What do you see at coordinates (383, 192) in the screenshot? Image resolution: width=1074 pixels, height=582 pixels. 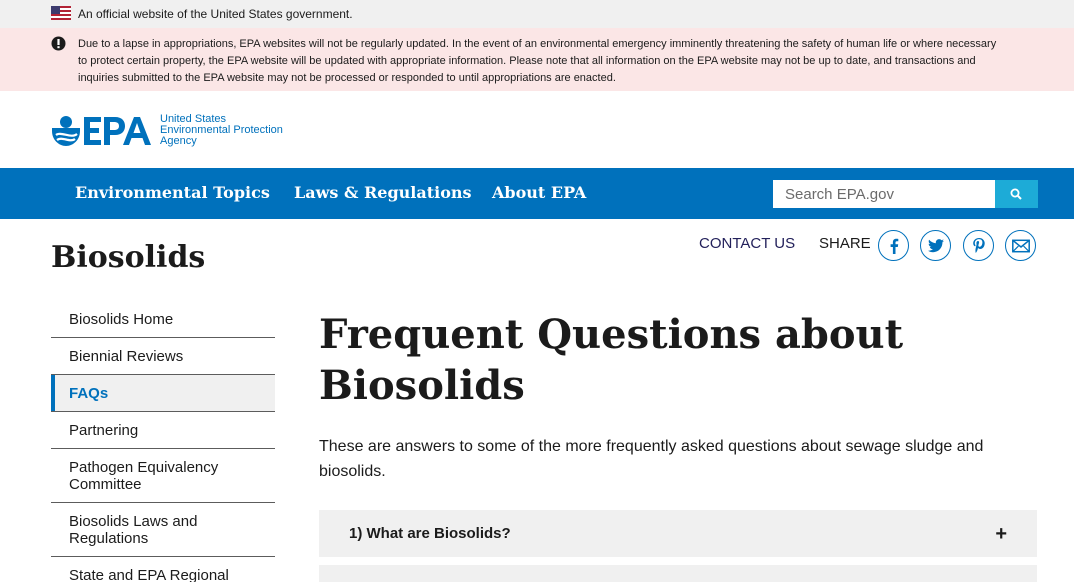 I see `nav-laws-regulations: Laws & Regulations` at bounding box center [383, 192].